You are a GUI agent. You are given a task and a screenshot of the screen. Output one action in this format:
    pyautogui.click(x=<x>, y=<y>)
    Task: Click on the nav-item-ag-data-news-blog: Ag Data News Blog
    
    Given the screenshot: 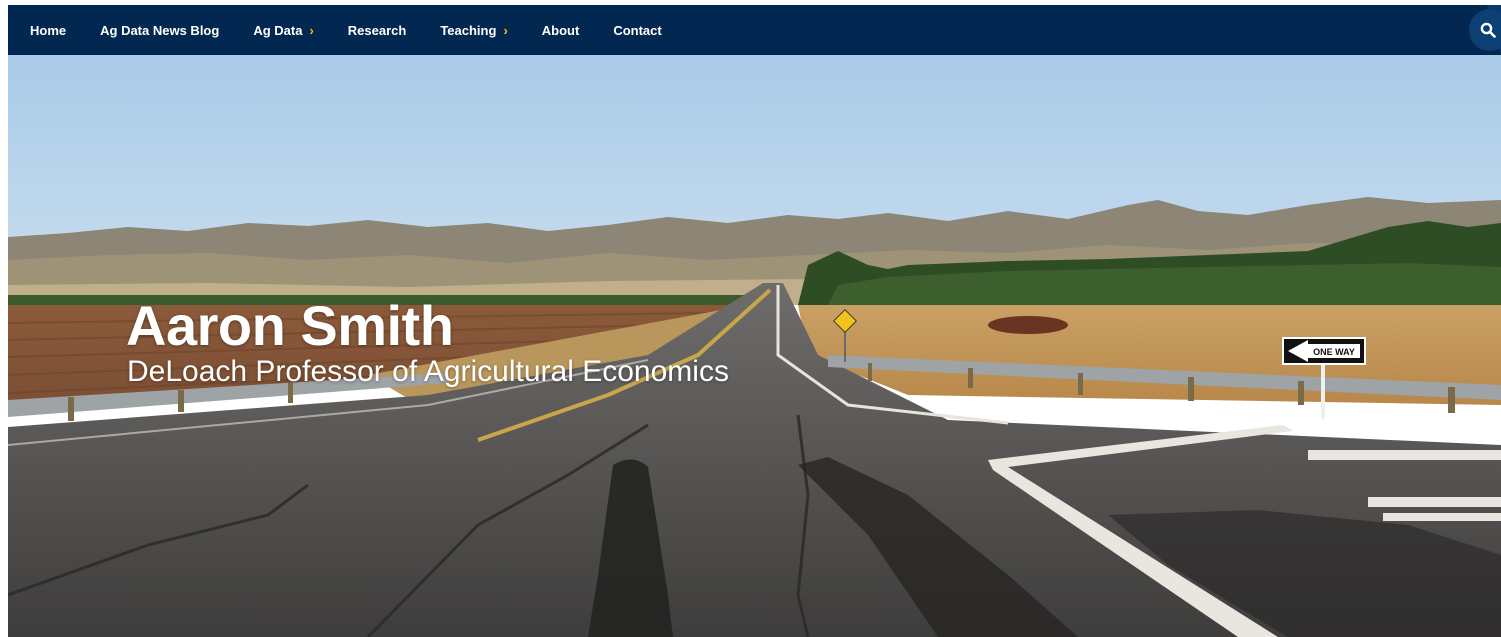 What is the action you would take?
    pyautogui.click(x=159, y=30)
    